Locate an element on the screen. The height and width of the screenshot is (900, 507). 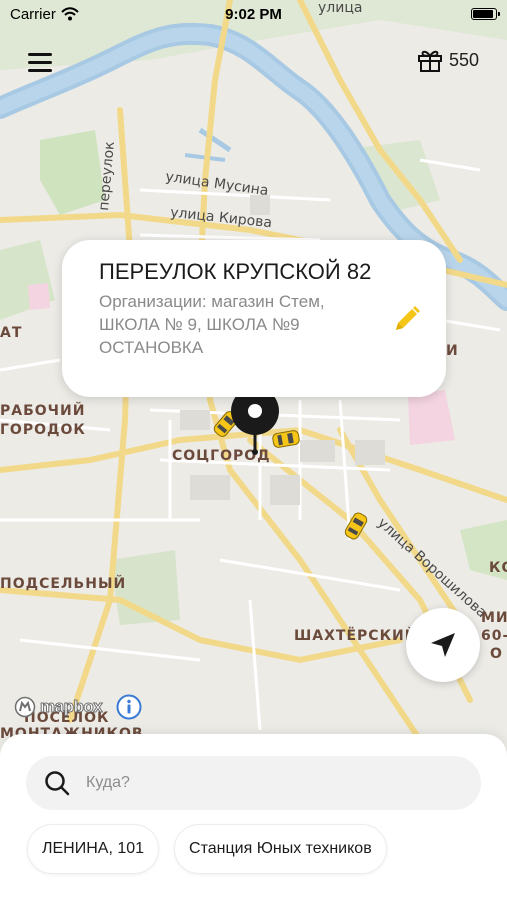
gift-icon is located at coordinates (429, 61).